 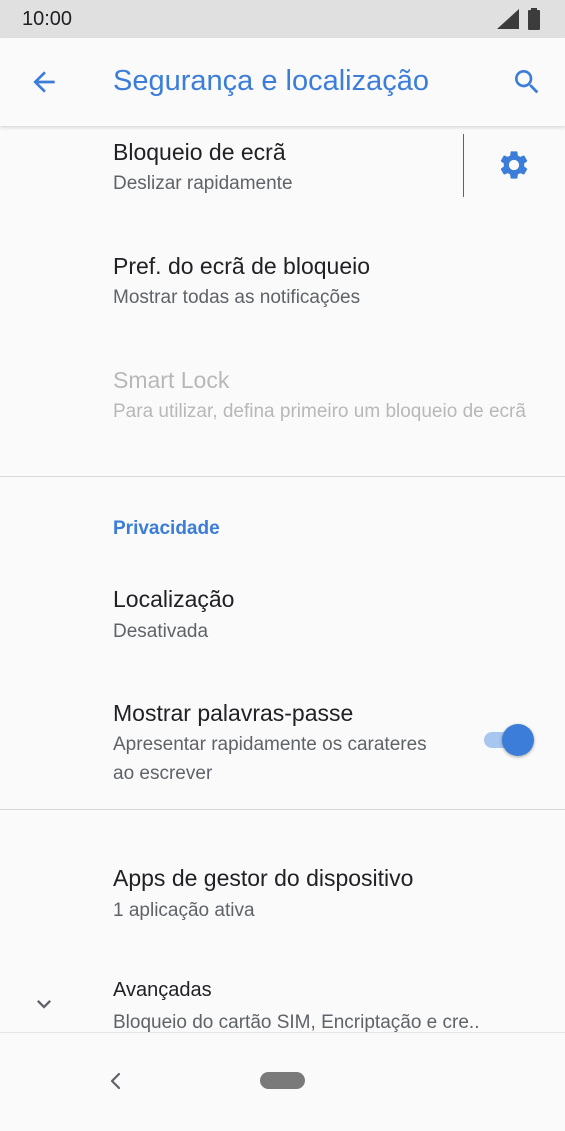 I want to click on lock-prefs-subtitle: Mostrar todas as notificações, so click(x=237, y=297).